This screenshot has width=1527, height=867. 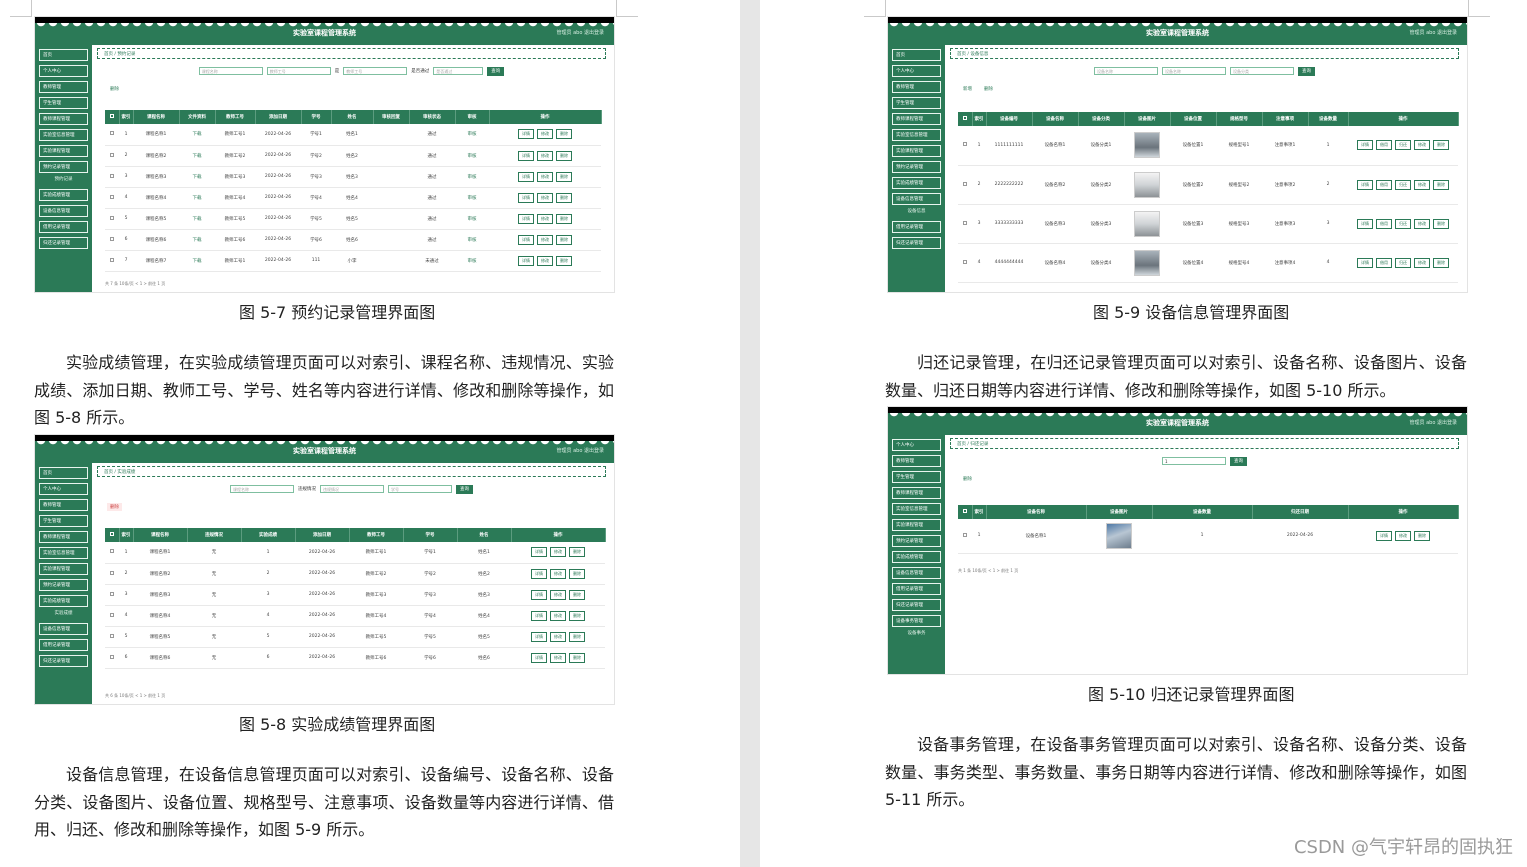 I want to click on search-input: 课程名称, so click(x=230, y=71).